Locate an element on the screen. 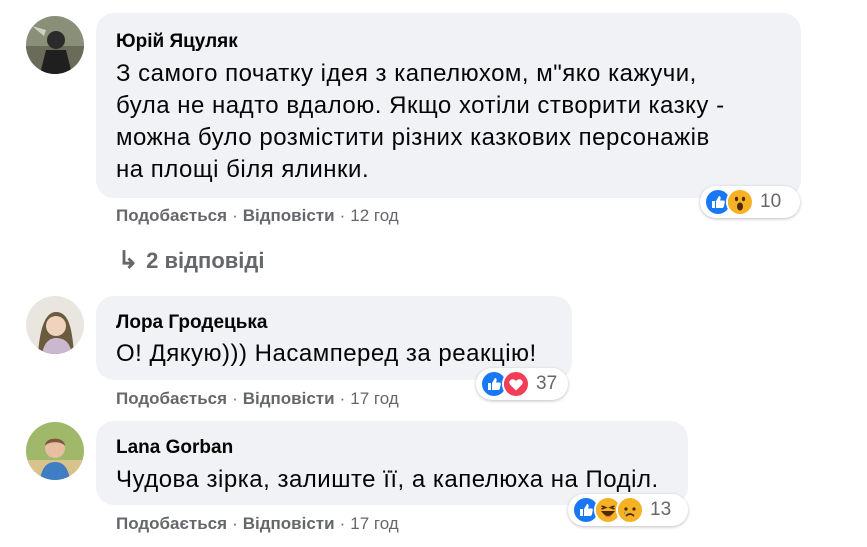 This screenshot has width=867, height=547. reaction-summary: 13 is located at coordinates (628, 510).